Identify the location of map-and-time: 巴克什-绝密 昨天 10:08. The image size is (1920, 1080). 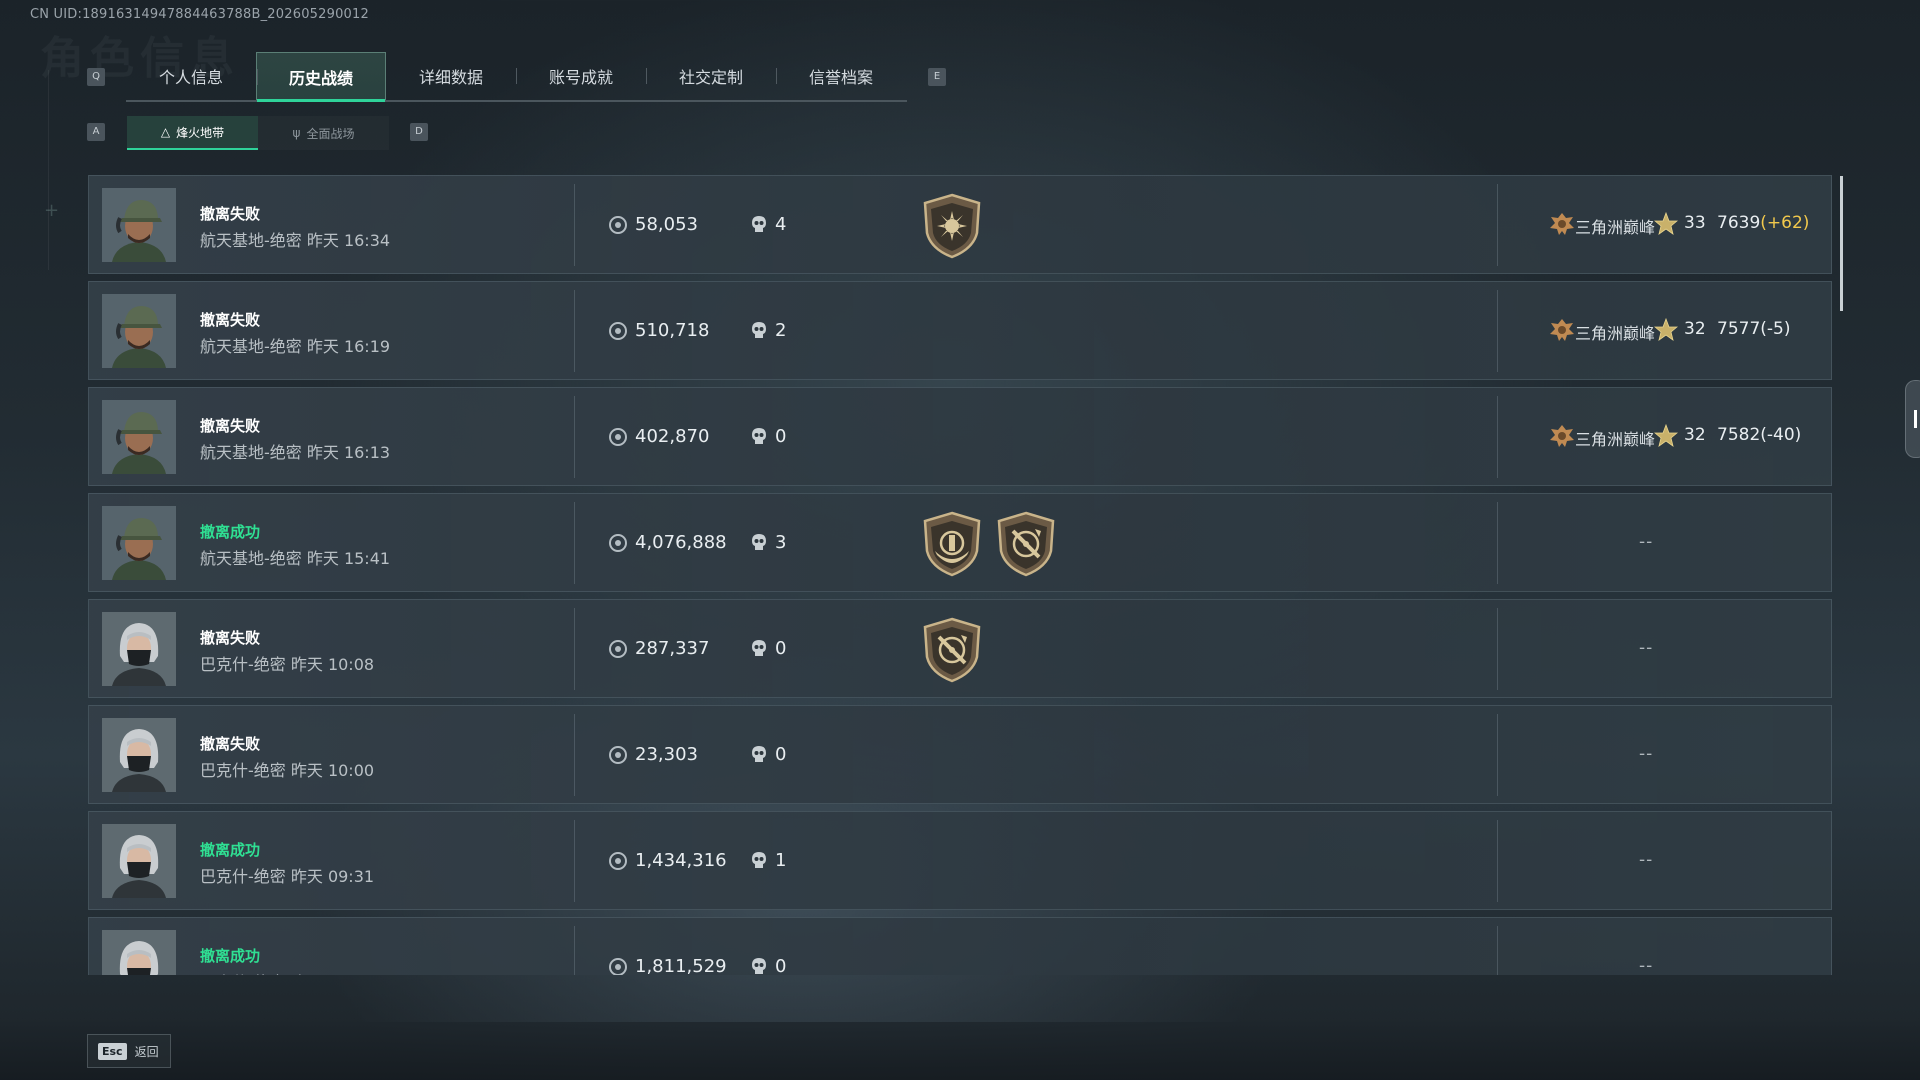
(287, 664).